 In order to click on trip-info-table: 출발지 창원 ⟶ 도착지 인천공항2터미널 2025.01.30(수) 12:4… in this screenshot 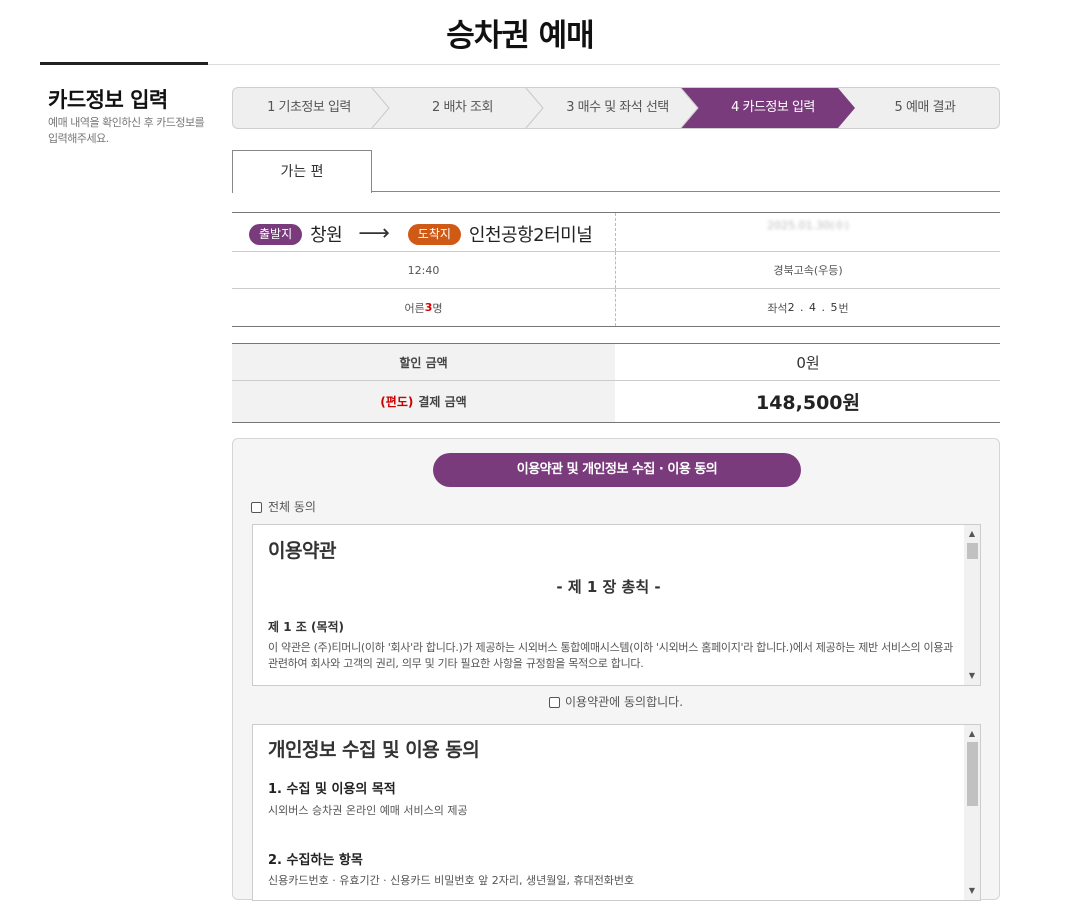, I will do `click(616, 269)`.